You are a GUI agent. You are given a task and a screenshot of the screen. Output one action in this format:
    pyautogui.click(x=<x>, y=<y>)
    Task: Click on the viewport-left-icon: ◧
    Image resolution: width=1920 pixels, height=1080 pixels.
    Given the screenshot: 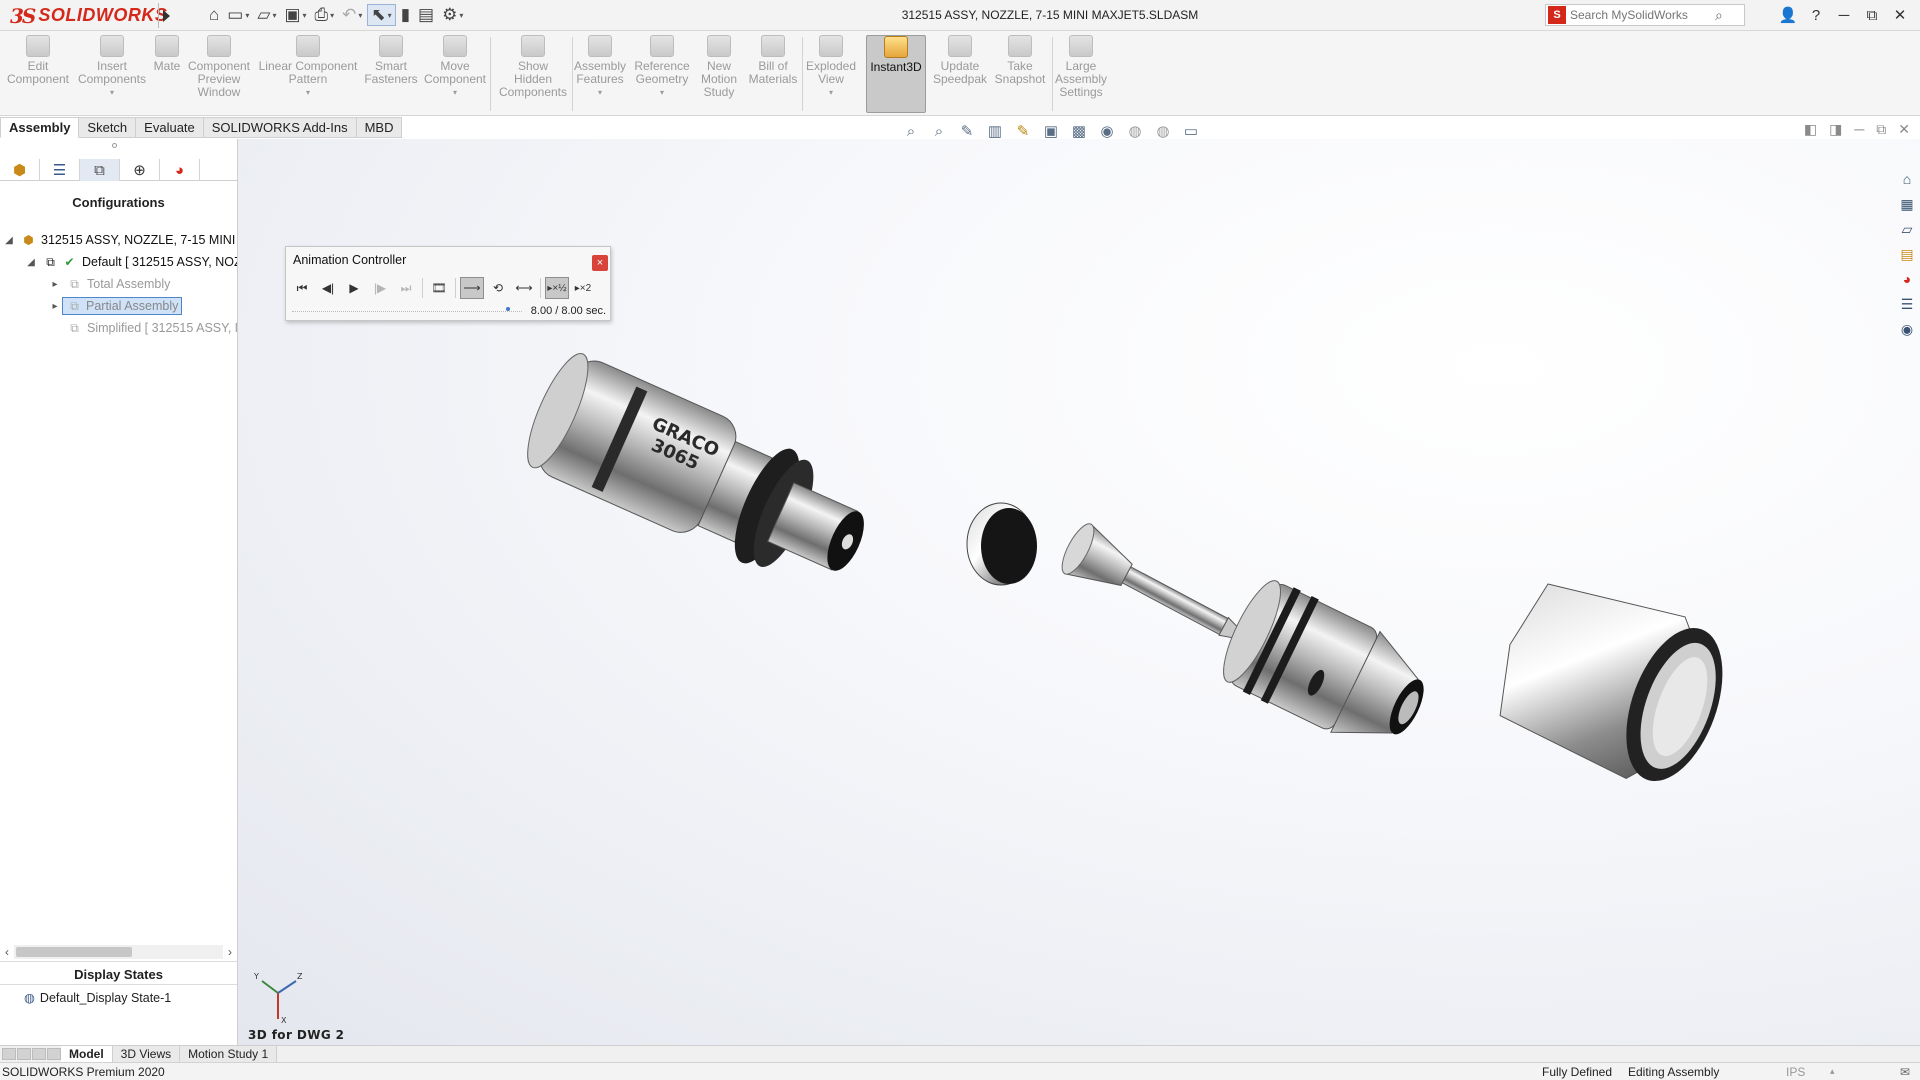 What is the action you would take?
    pyautogui.click(x=1810, y=129)
    